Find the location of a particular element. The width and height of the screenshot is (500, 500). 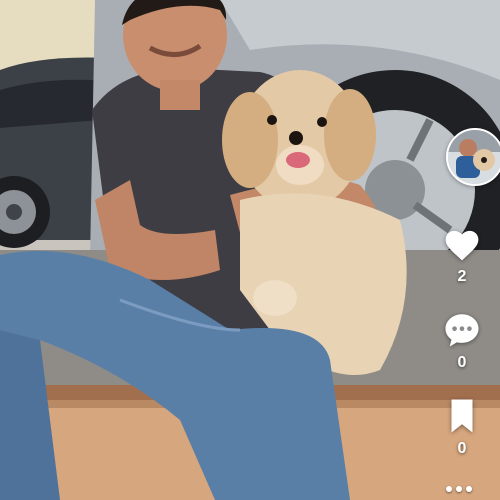

comment-count: 0 is located at coordinates (462, 362).